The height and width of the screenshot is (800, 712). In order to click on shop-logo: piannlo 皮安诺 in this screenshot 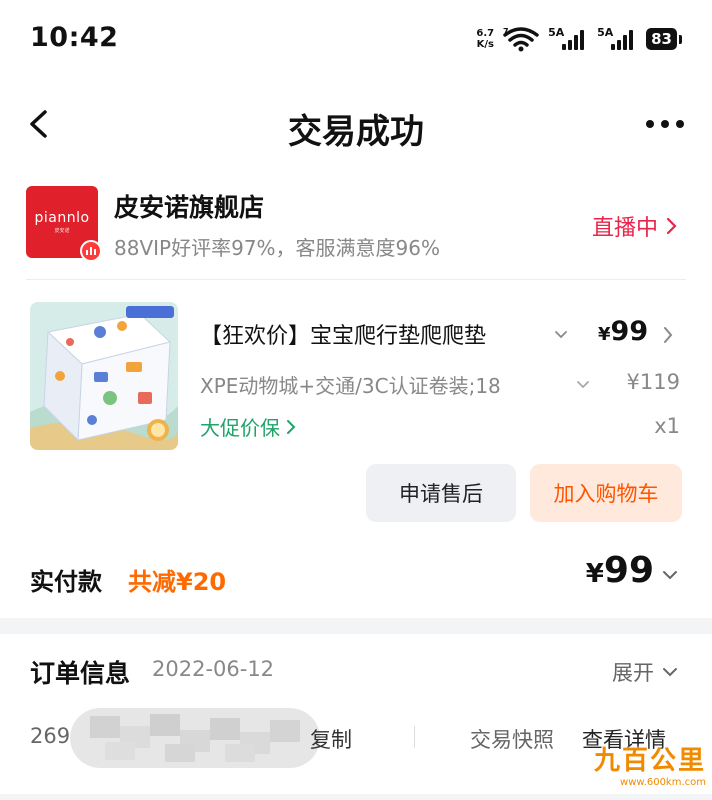, I will do `click(64, 224)`.